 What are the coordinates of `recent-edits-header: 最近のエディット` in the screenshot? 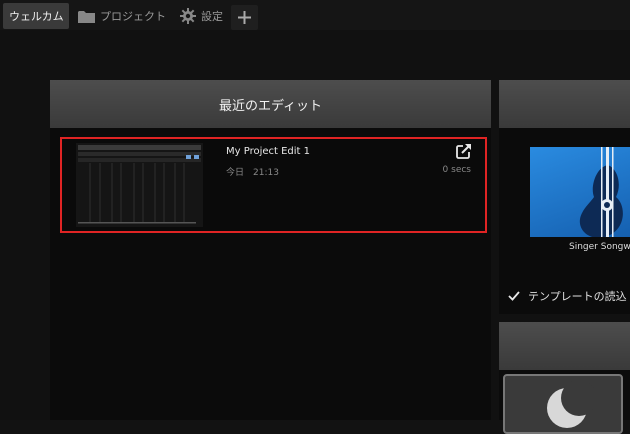 It's located at (270, 104).